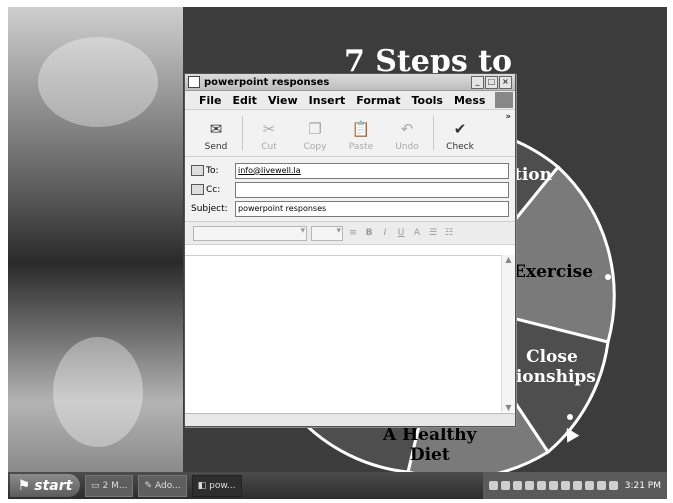  I want to click on to-row: To: info@livewell.la, so click(350, 170).